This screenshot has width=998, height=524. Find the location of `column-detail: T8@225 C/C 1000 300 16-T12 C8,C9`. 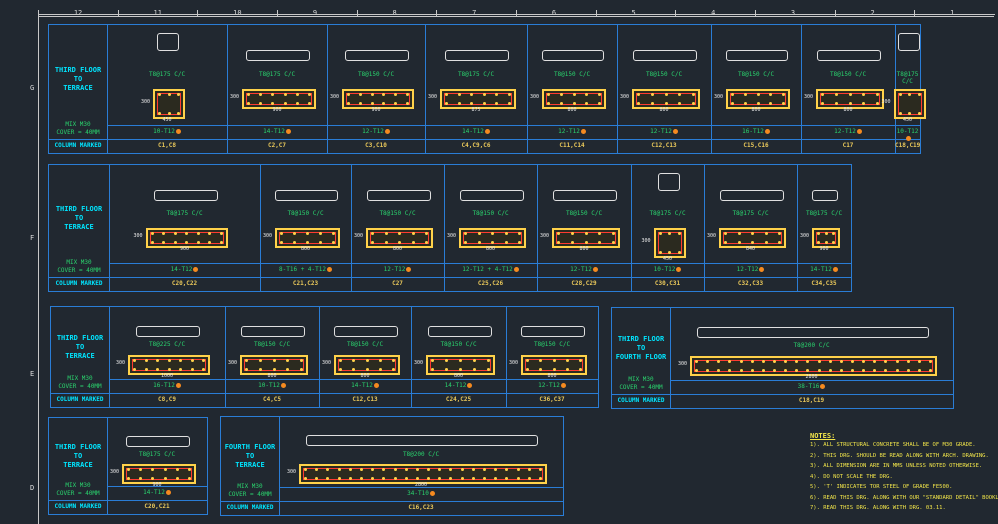

column-detail: T8@225 C/C 1000 300 16-T12 C8,C9 is located at coordinates (167, 357).